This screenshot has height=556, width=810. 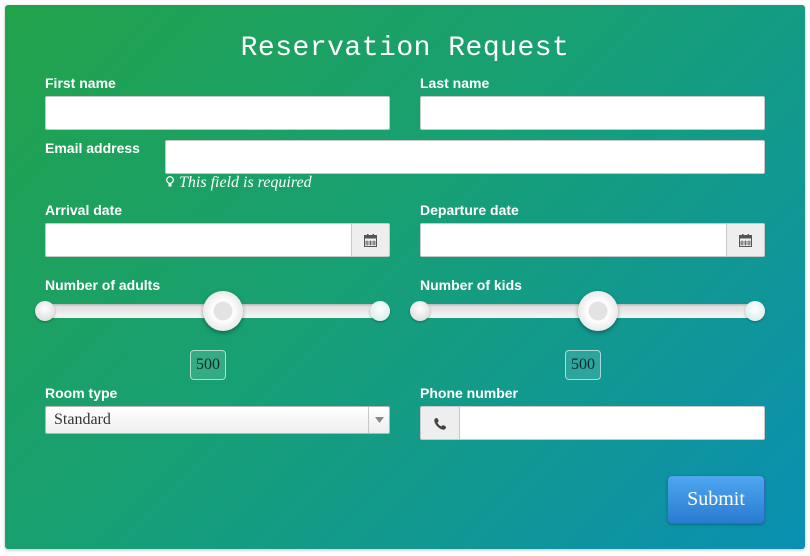 I want to click on arrival-date-label: Arrival date, so click(x=84, y=210).